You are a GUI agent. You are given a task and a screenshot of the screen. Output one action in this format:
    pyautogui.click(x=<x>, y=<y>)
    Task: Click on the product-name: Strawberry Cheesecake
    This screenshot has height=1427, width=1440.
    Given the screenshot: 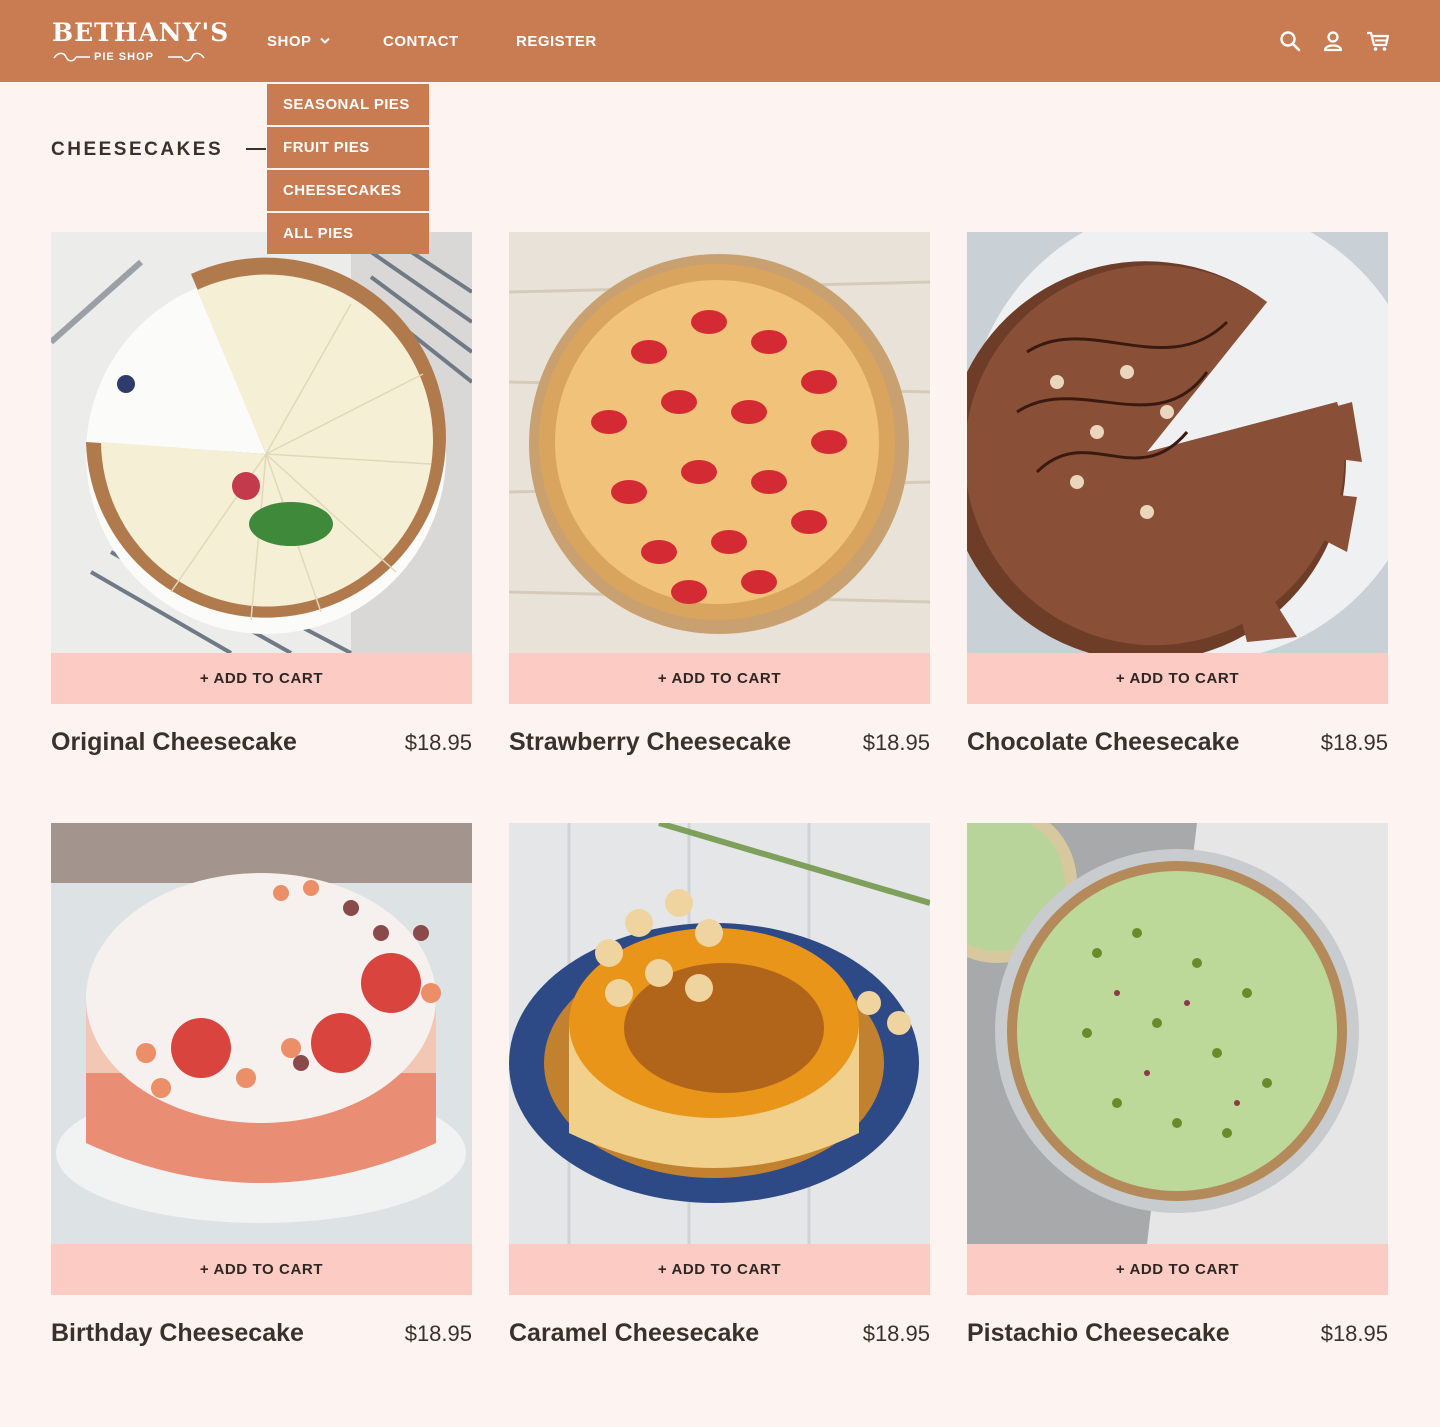 What is the action you would take?
    pyautogui.click(x=650, y=742)
    